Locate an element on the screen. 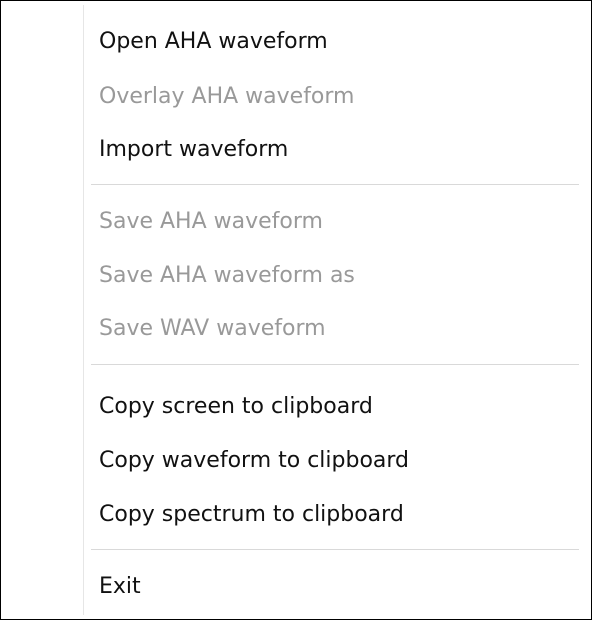 The image size is (592, 620). menu-item-save-aha-waveform: Save AHA waveform is located at coordinates (331, 222).